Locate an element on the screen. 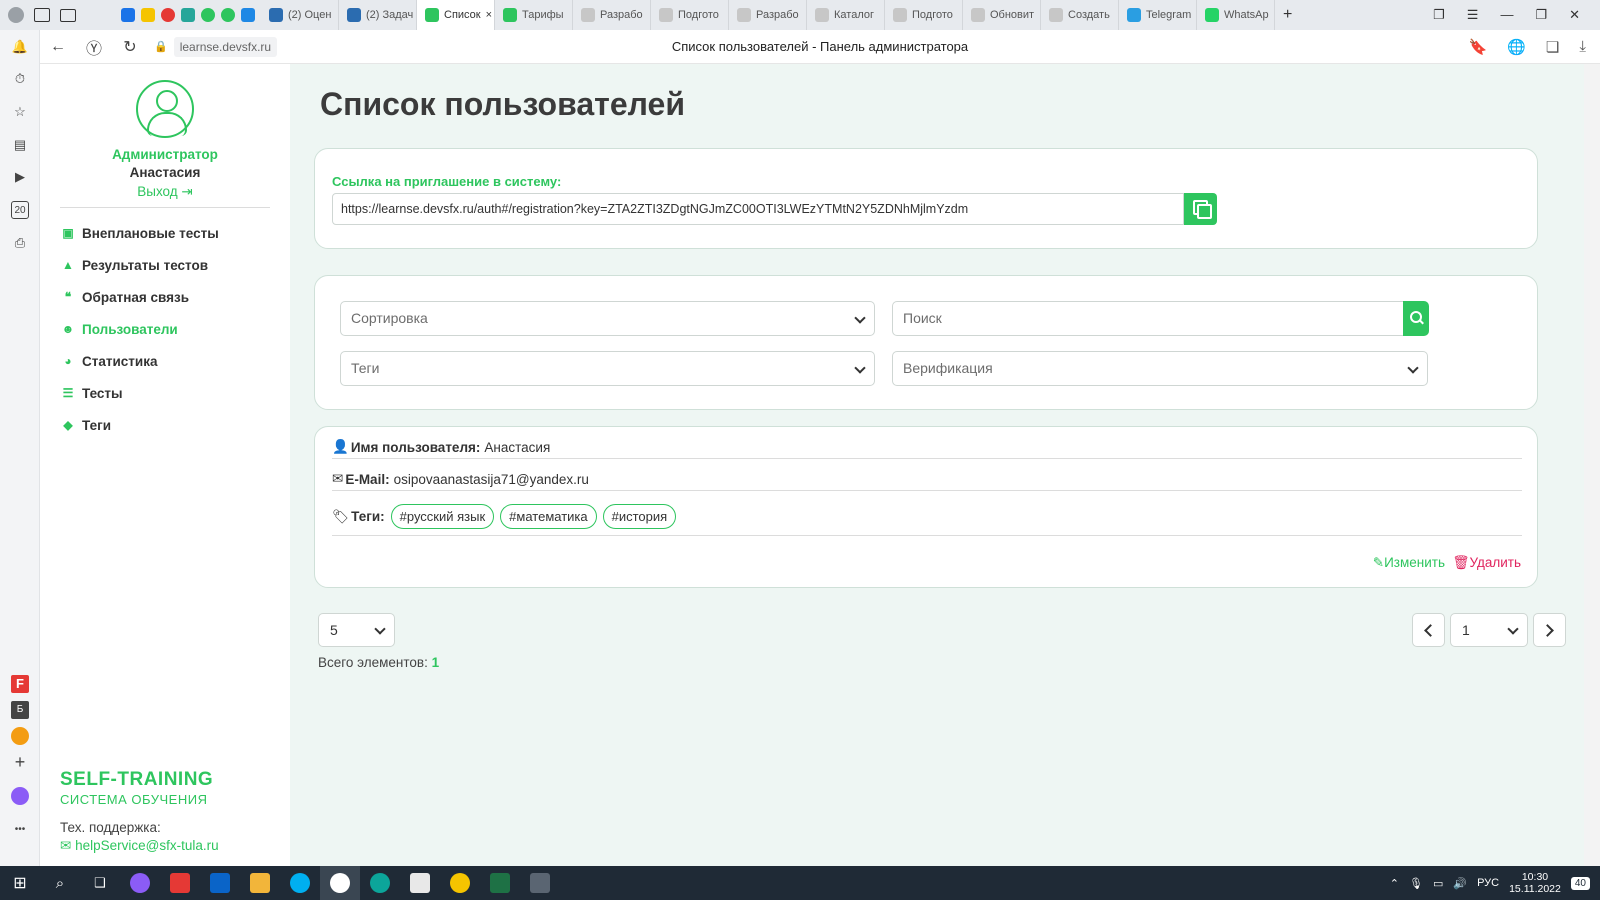 This screenshot has height=900, width=1600. edge-taskbar-icon is located at coordinates (380, 883).